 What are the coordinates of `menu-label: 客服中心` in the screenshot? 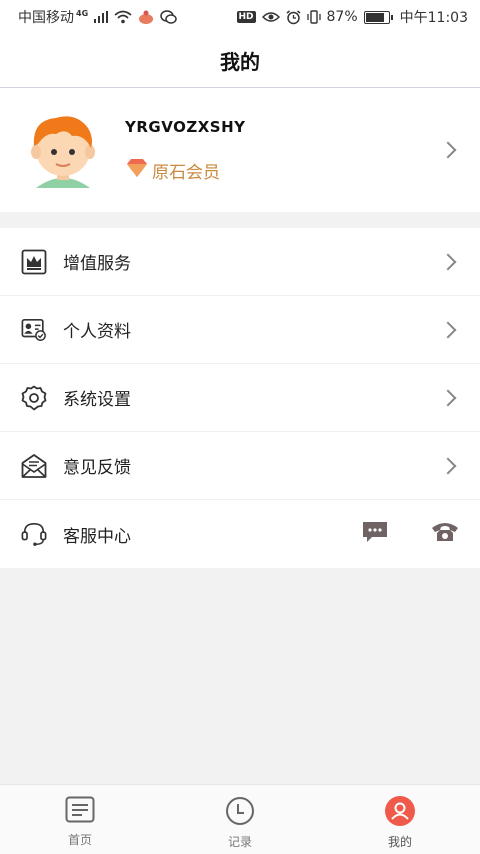 It's located at (97, 536).